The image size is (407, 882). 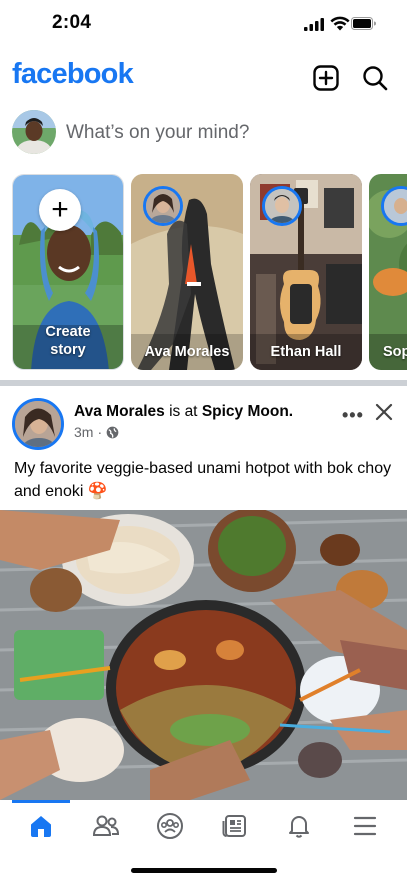 I want to click on post-author-avatar, so click(x=38, y=424).